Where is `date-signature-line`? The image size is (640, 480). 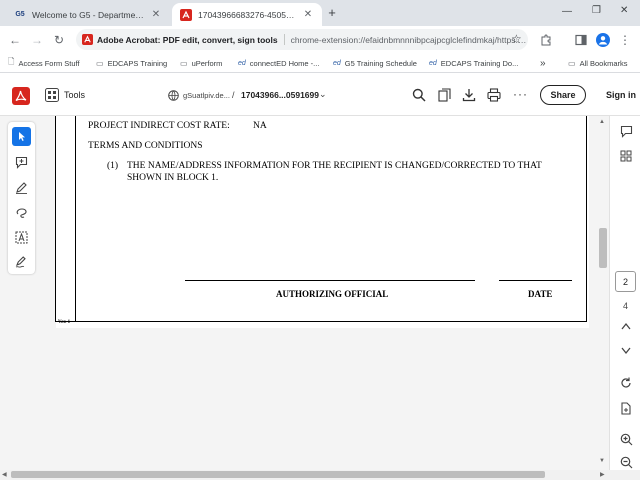
date-signature-line is located at coordinates (535, 280).